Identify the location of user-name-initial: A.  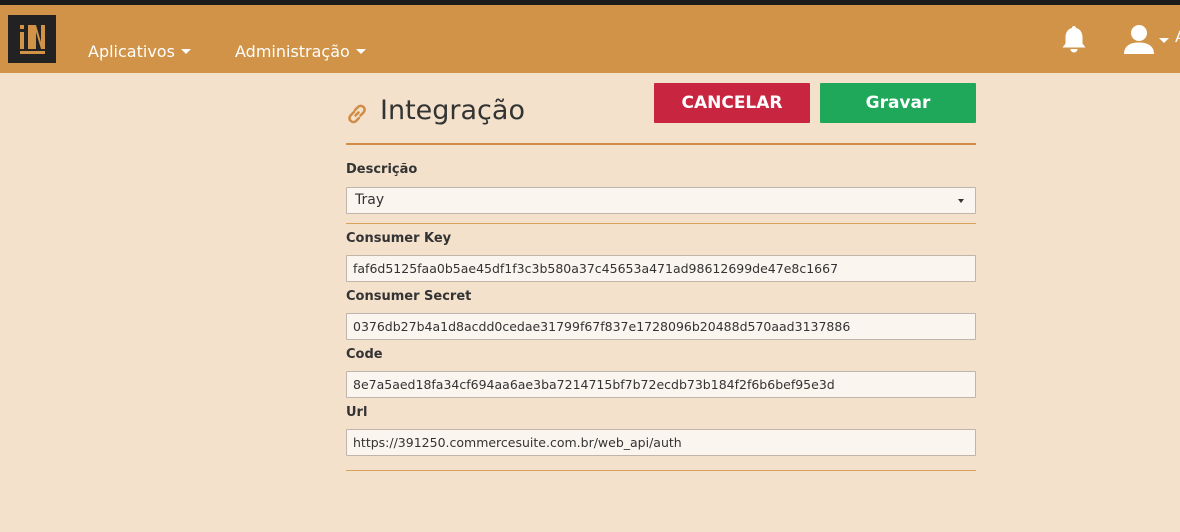
(1177, 36).